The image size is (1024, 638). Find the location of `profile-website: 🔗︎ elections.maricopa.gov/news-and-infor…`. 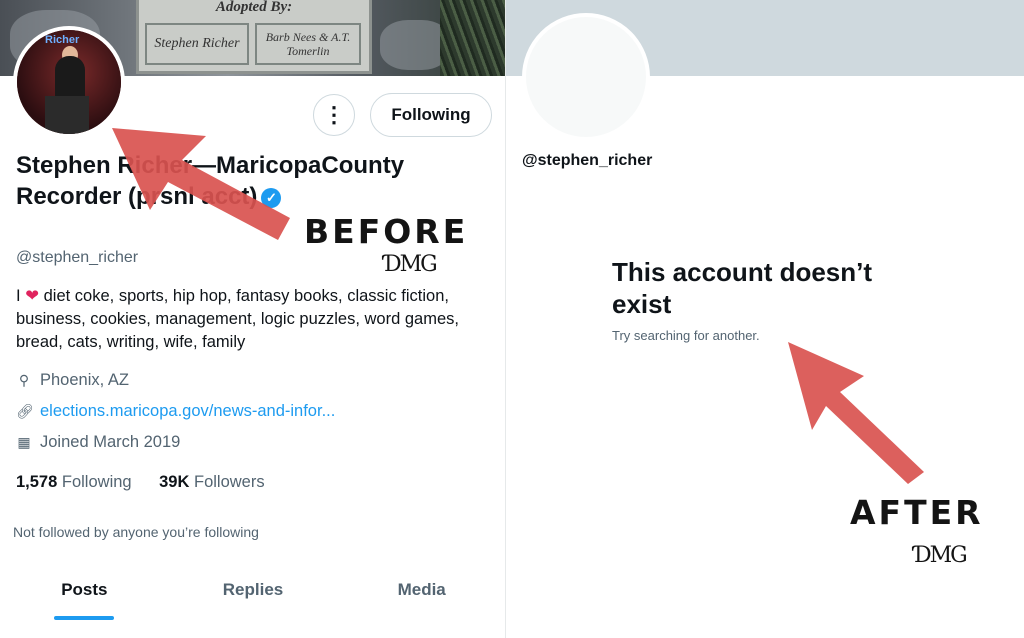

profile-website: 🔗︎ elections.maricopa.gov/news-and-infor… is located at coordinates (175, 411).